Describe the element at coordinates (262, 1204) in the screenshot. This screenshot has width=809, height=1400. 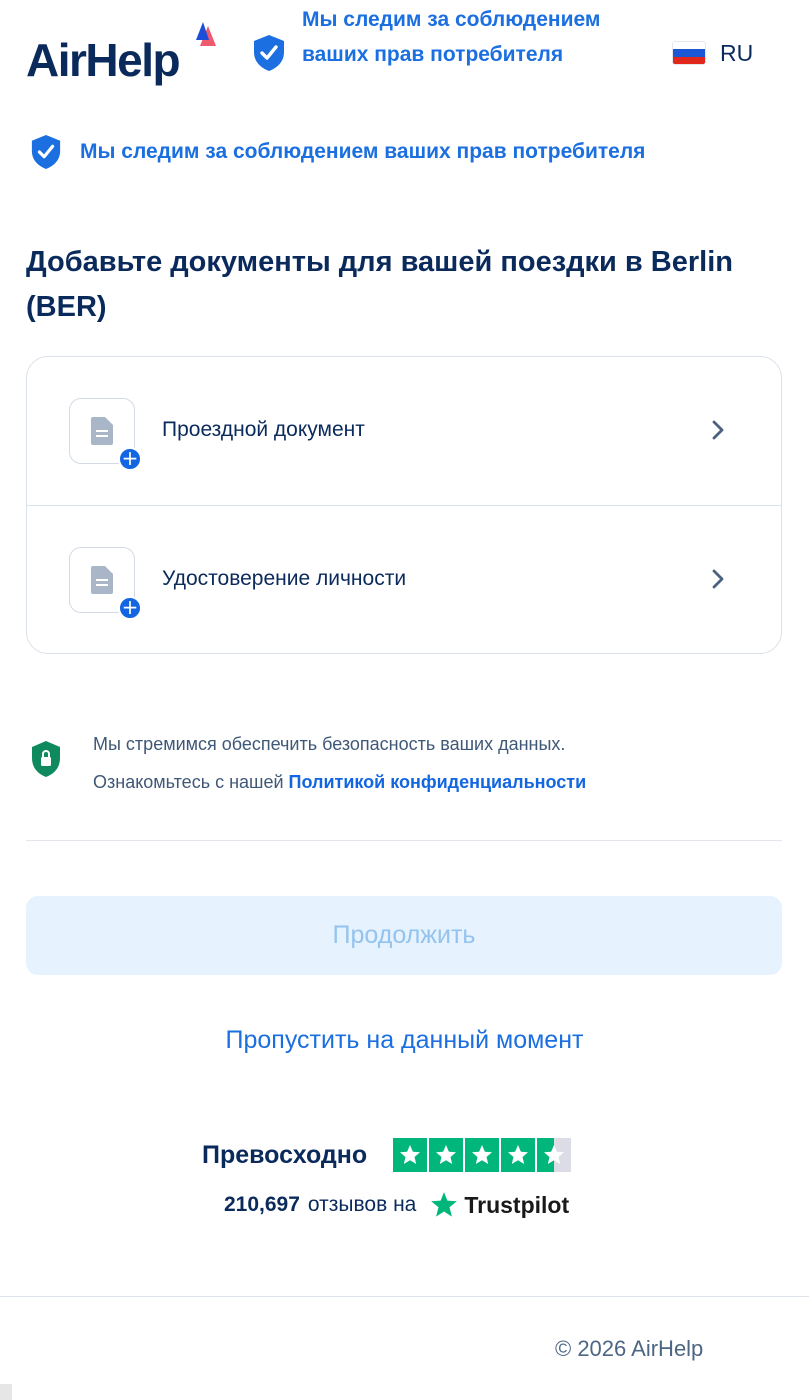
I see `review-count: 210,697` at that location.